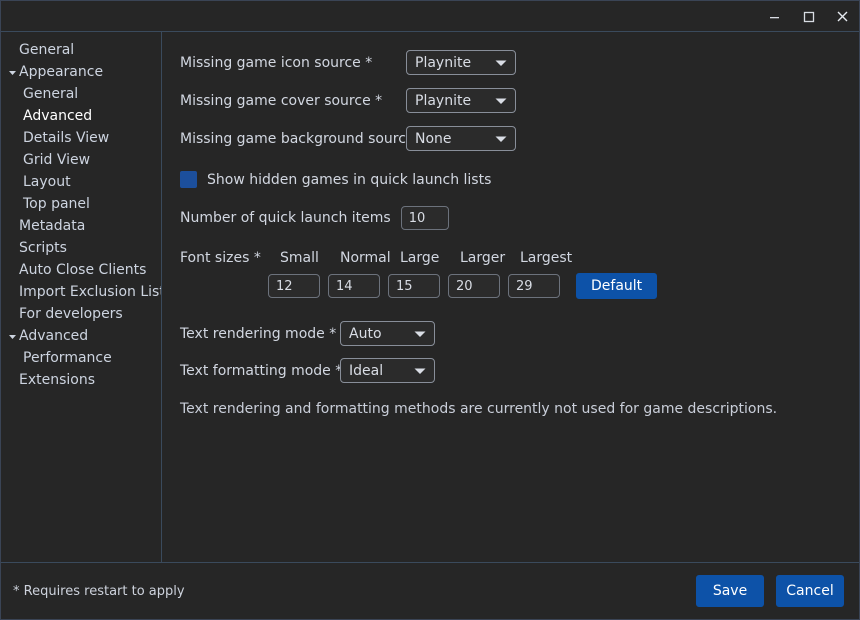 The height and width of the screenshot is (620, 860). I want to click on font-size-cell-small, so click(298, 286).